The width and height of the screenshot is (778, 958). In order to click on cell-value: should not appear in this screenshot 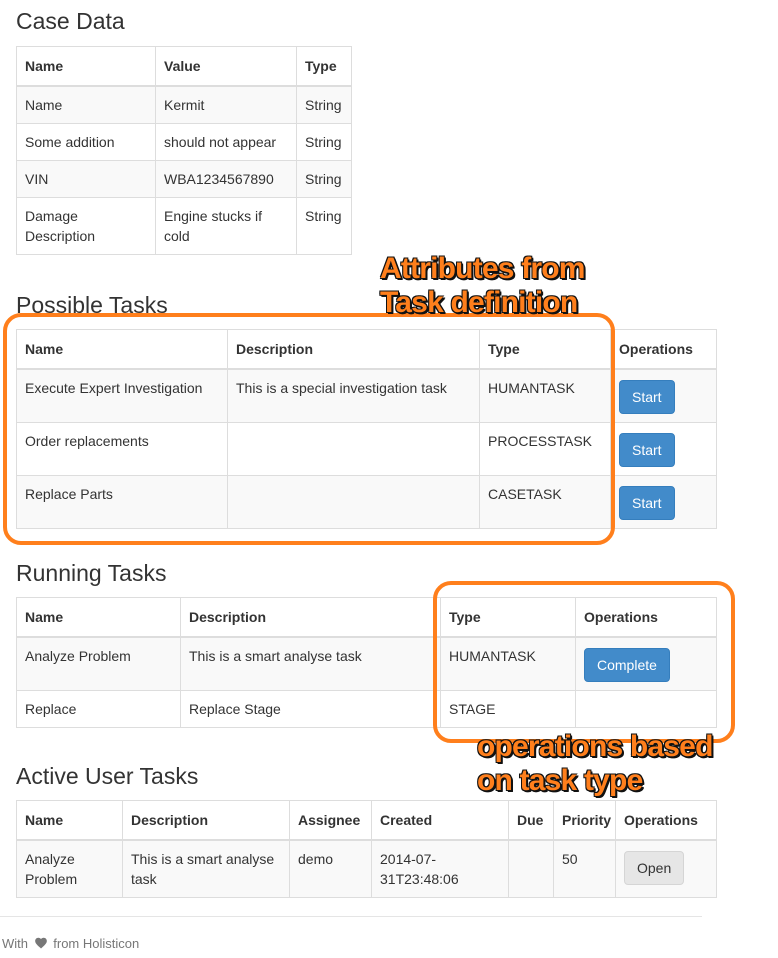, I will do `click(226, 142)`.